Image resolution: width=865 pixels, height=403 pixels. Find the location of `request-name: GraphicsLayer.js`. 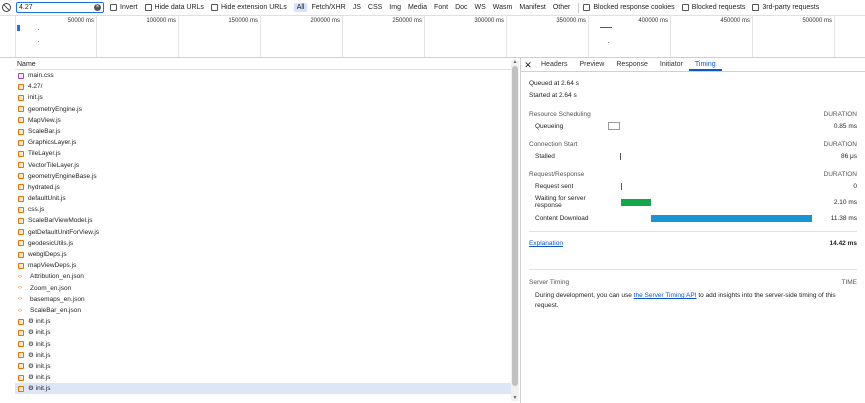

request-name: GraphicsLayer.js is located at coordinates (52, 143).